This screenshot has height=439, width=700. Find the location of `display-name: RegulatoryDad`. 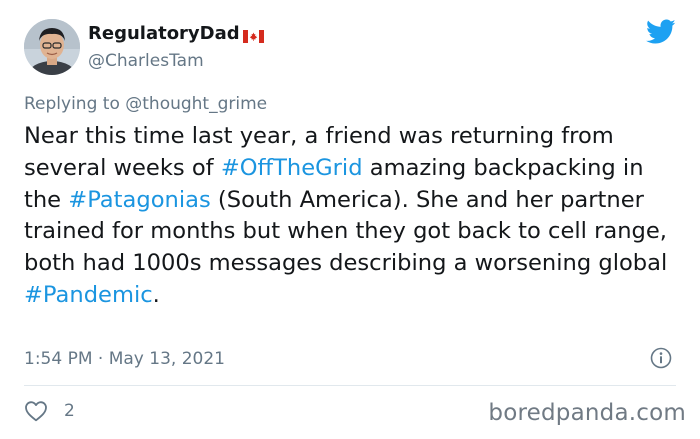

display-name: RegulatoryDad is located at coordinates (164, 34).